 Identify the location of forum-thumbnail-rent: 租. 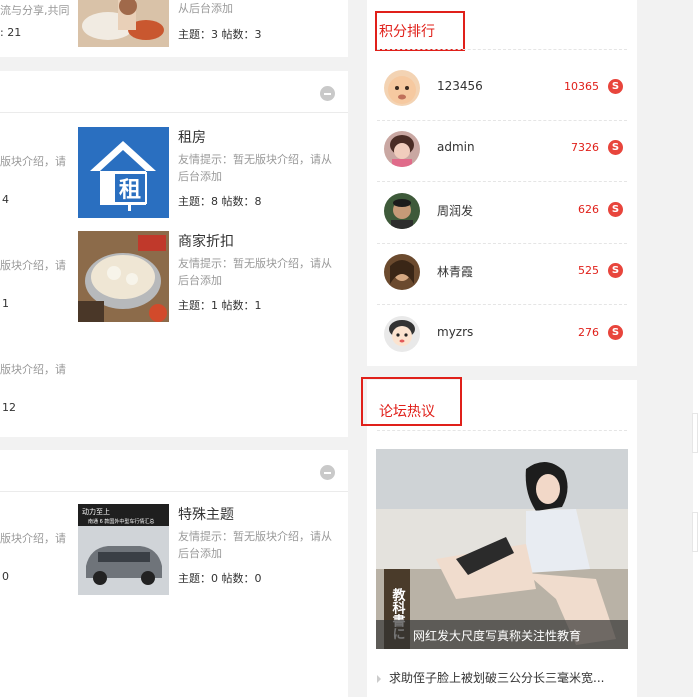
(123, 172).